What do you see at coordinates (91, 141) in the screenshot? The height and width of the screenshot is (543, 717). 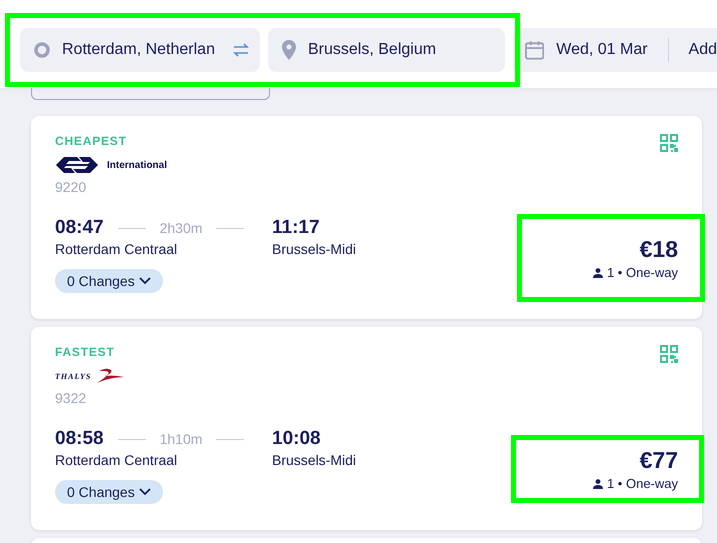 I see `tag-label: CHEAPEST` at bounding box center [91, 141].